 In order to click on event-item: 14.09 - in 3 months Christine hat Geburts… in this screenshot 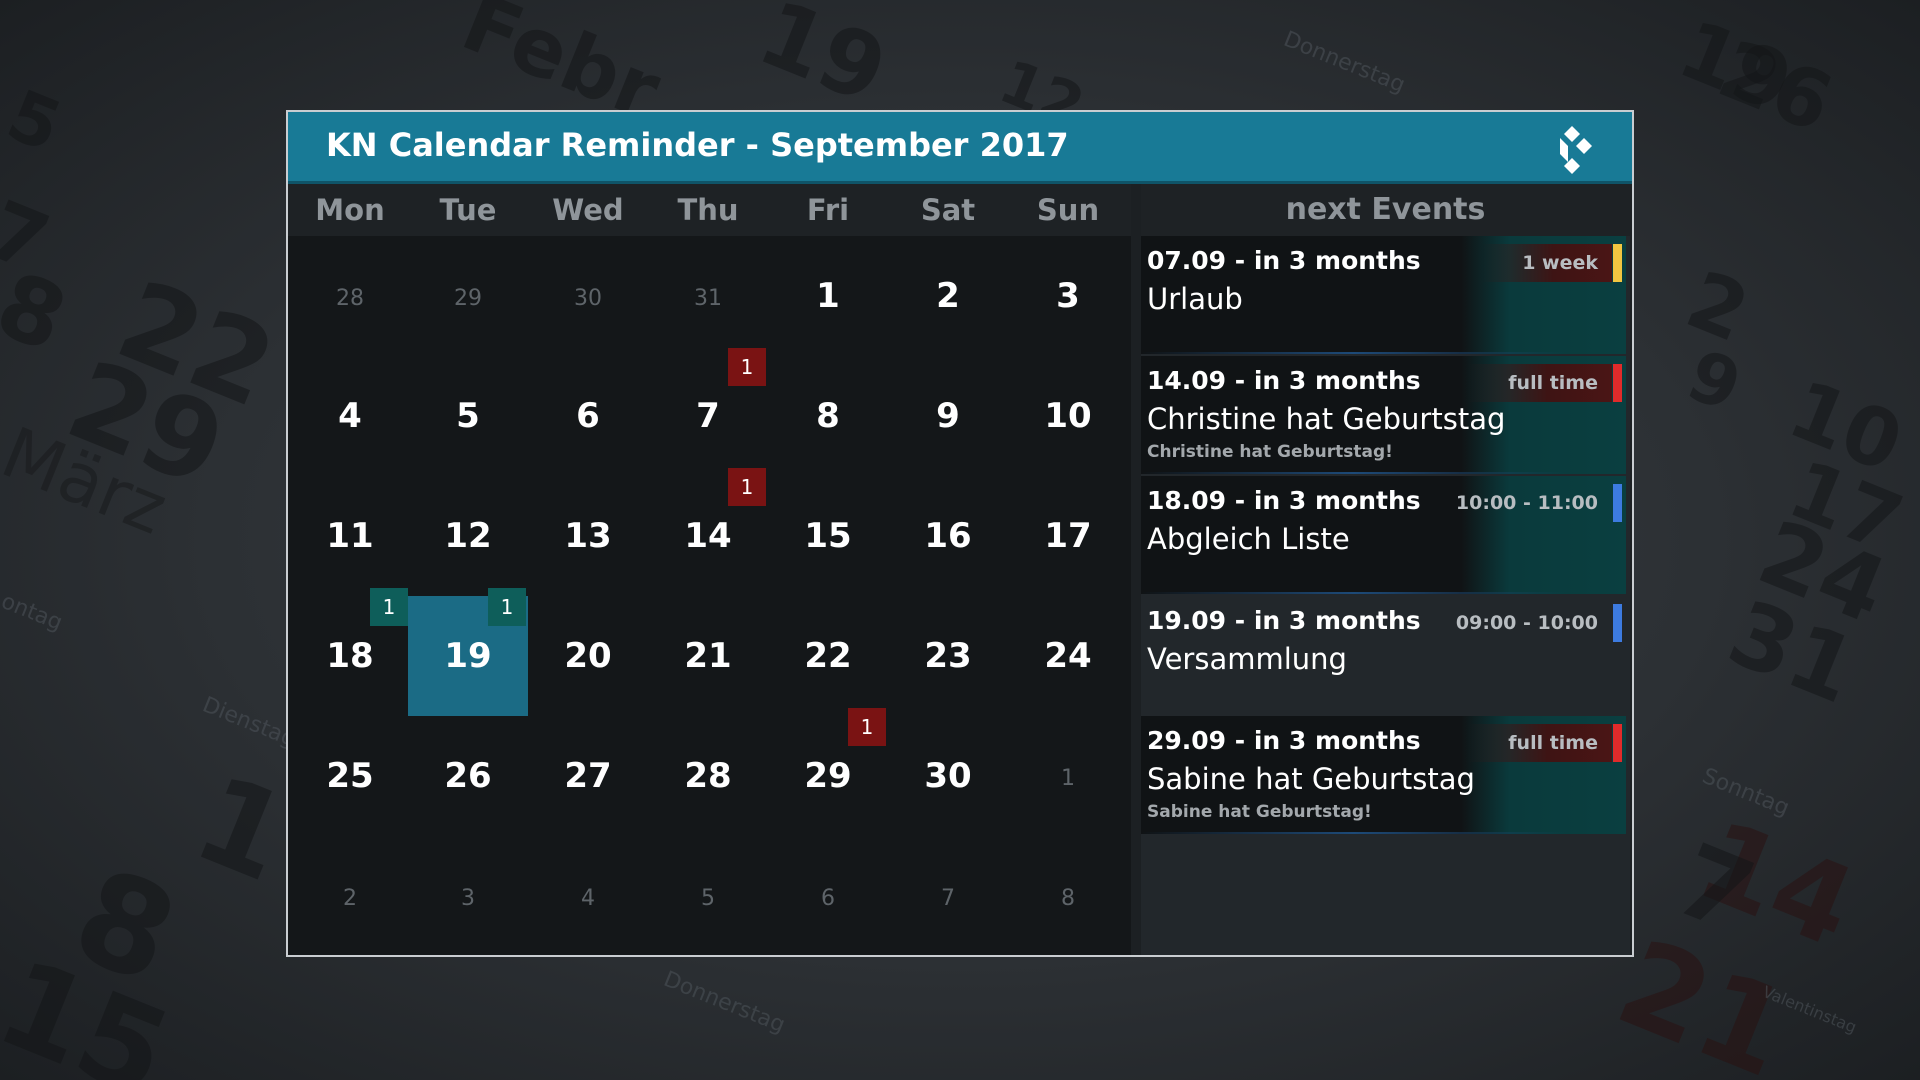, I will do `click(1383, 415)`.